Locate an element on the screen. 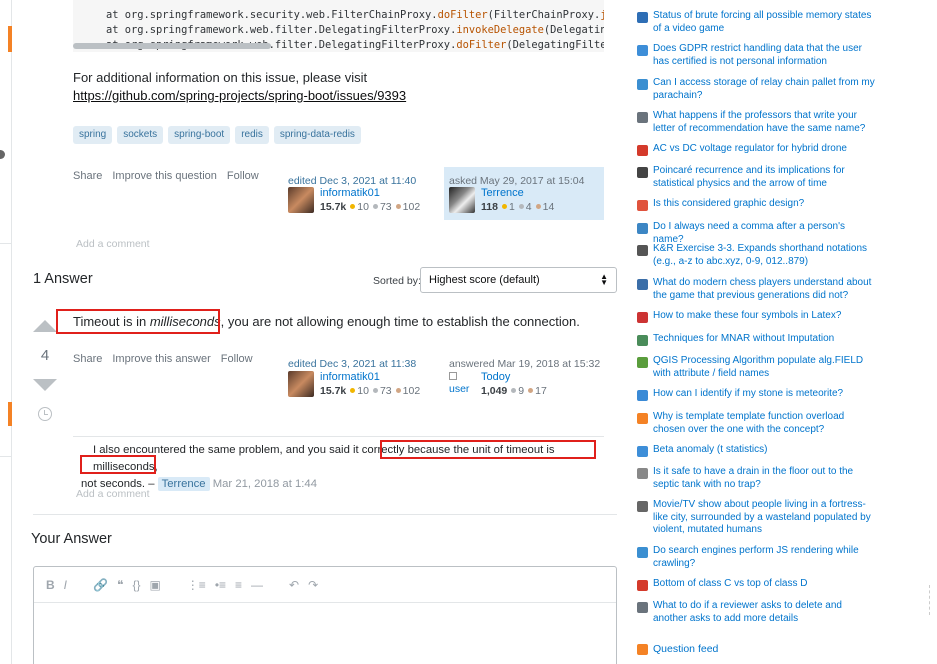 This screenshot has height=664, width=937. comment-user: Terrence is located at coordinates (183, 484).